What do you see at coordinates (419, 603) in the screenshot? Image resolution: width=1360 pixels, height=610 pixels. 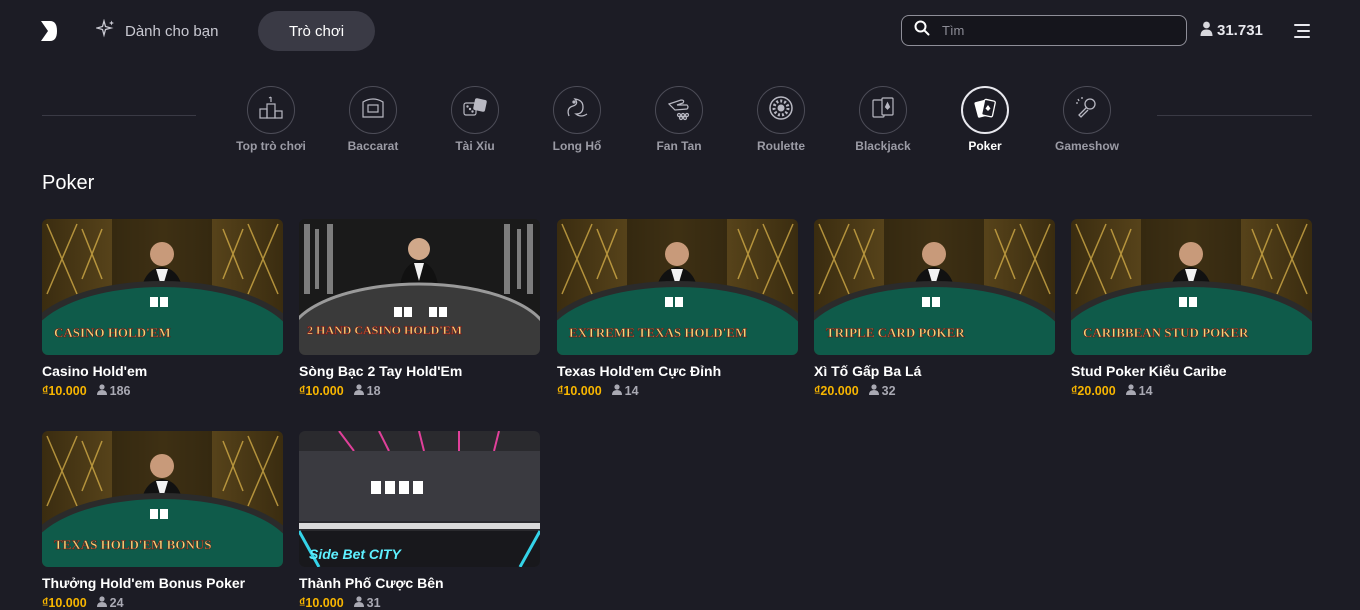 I see `game-meta: ₫10.000 31` at bounding box center [419, 603].